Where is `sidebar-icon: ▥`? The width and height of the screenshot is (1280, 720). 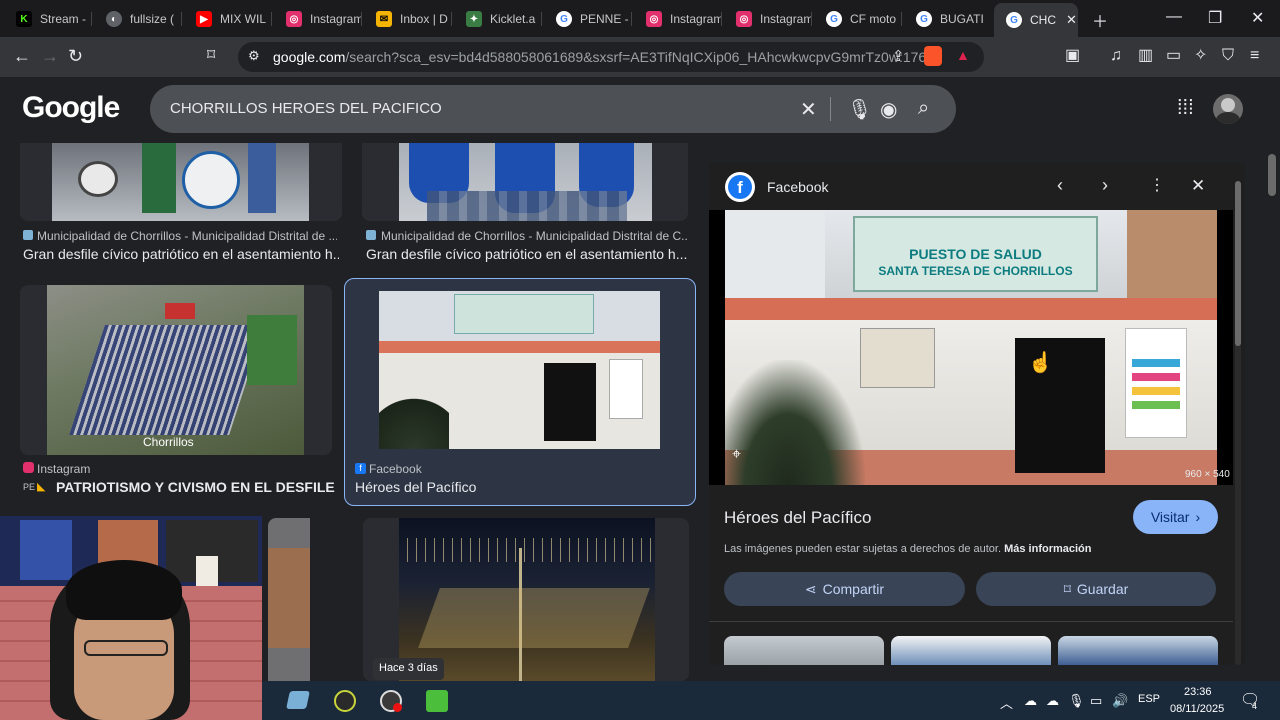 sidebar-icon: ▥ is located at coordinates (1145, 56).